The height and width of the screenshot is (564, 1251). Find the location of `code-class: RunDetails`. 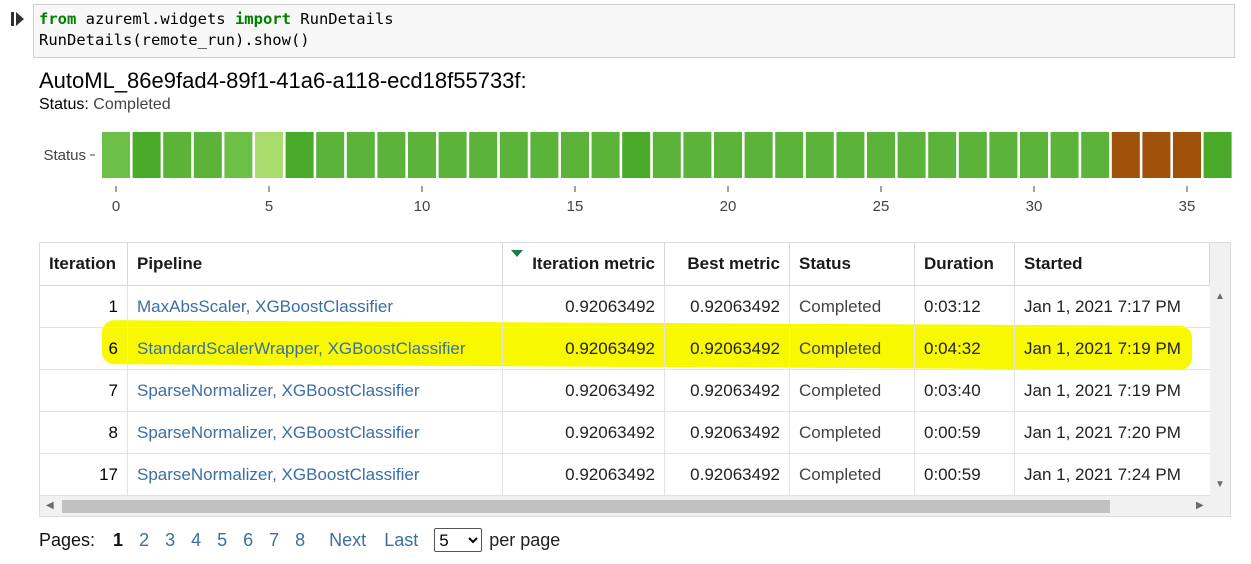

code-class: RunDetails is located at coordinates (342, 19).